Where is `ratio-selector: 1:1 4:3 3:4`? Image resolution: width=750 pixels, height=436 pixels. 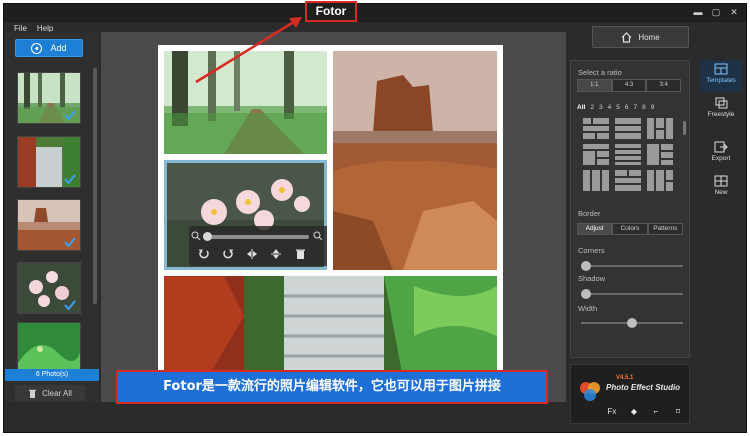
ratio-selector: 1:1 4:3 3:4 is located at coordinates (629, 85).